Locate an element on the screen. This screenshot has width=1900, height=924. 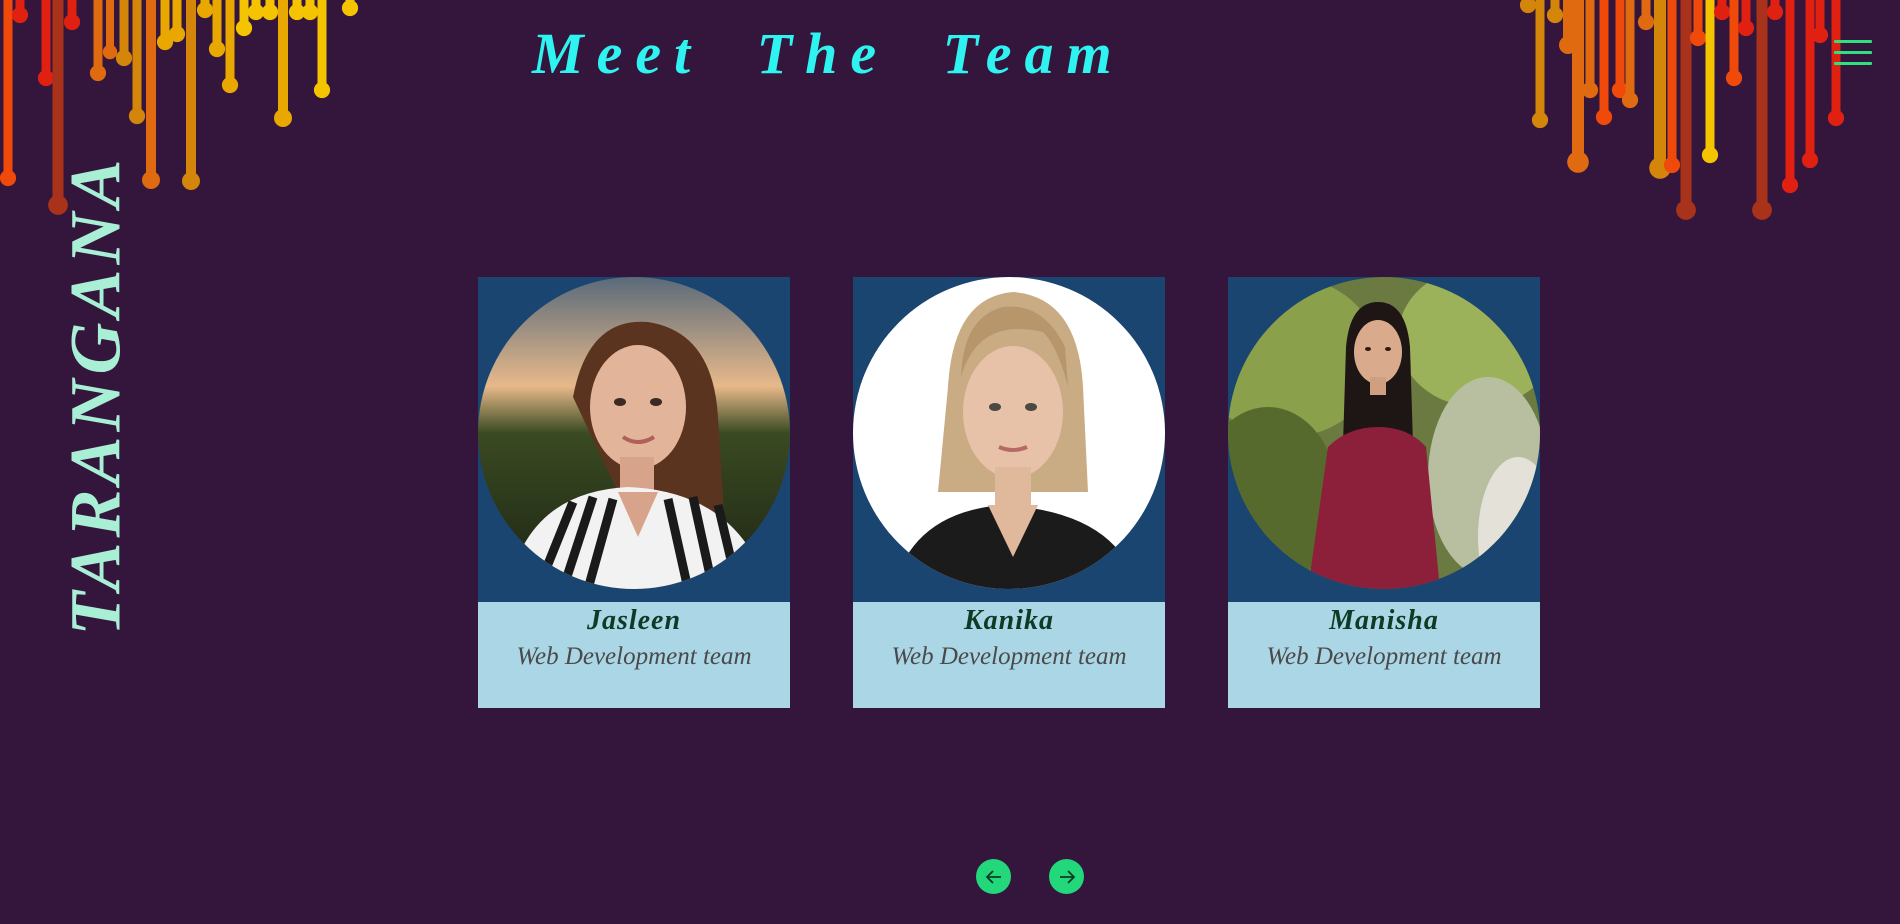
arrow-right-icon is located at coordinates (1067, 876).